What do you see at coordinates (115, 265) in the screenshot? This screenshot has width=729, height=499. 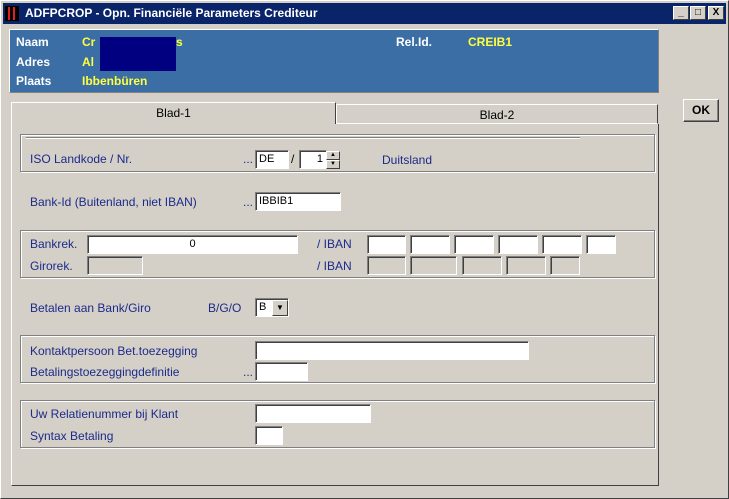 I see `girorek-input` at bounding box center [115, 265].